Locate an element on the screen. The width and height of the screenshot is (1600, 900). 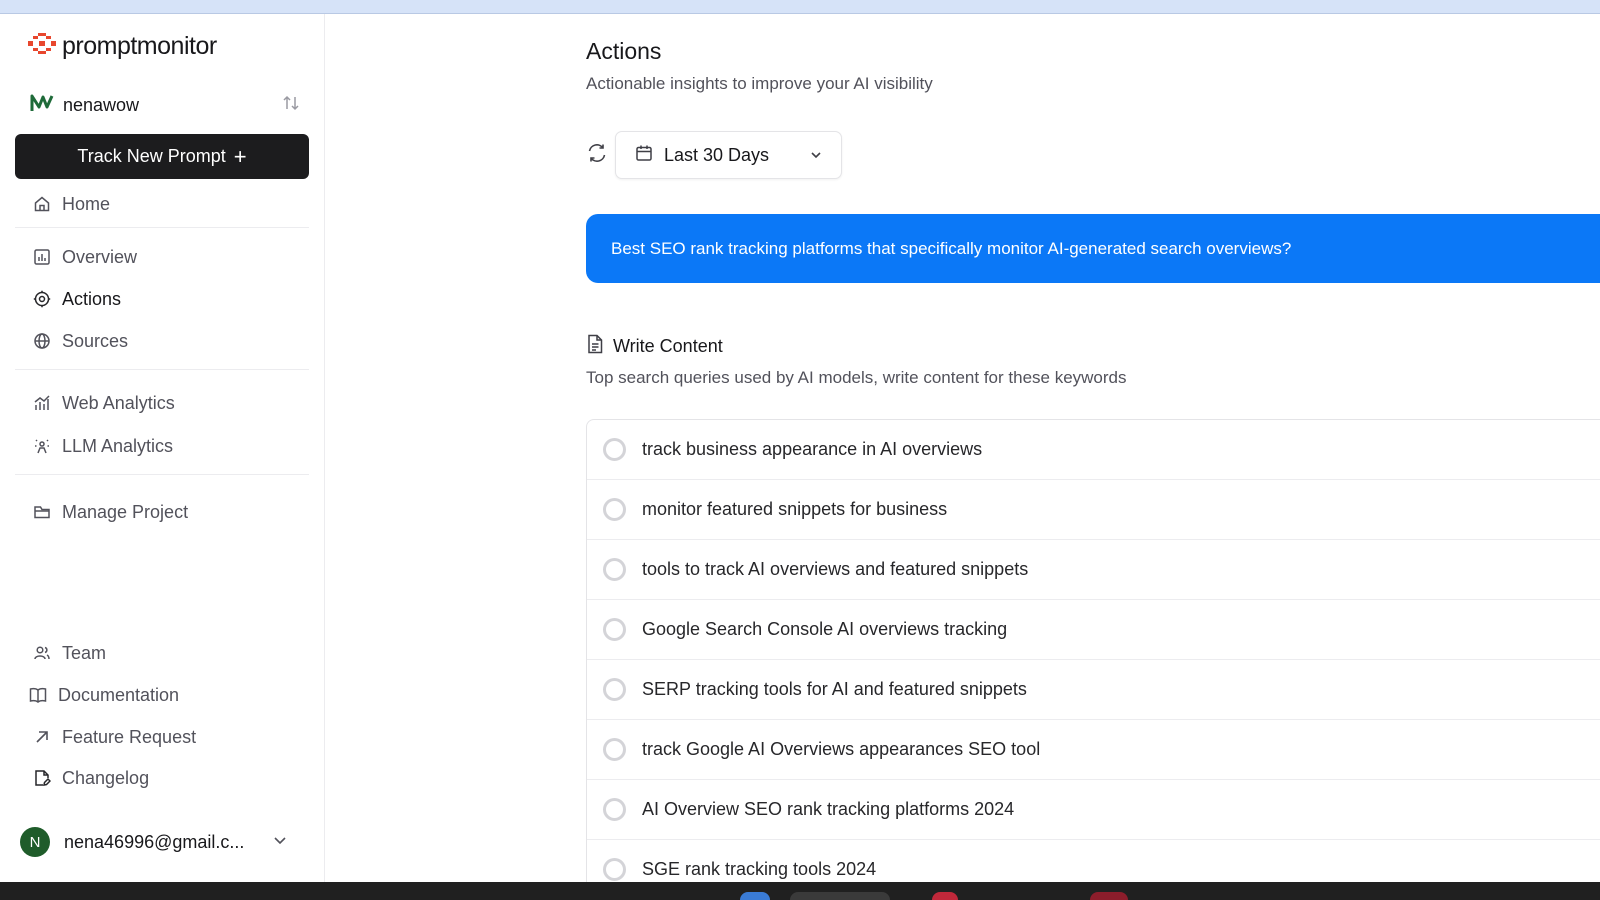
sidebar-item-team: Team is located at coordinates (69, 653).